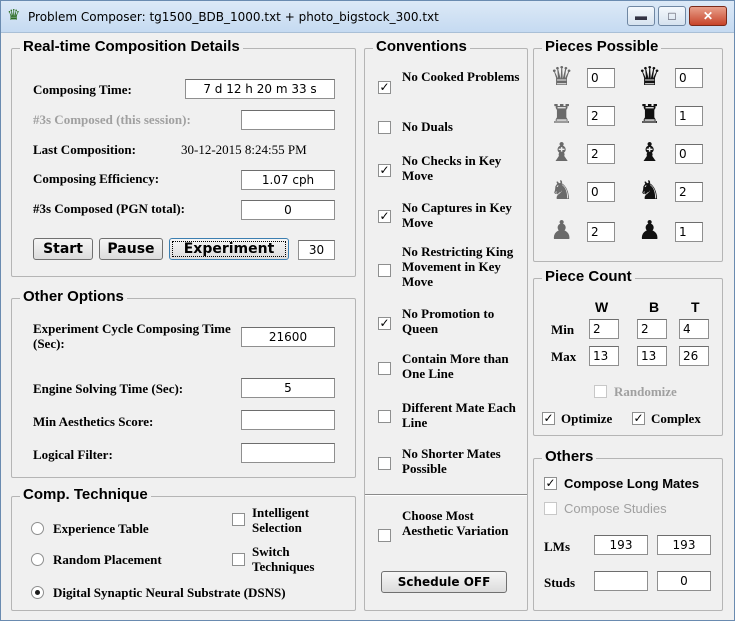  I want to click on aesthetics-field, so click(288, 420).